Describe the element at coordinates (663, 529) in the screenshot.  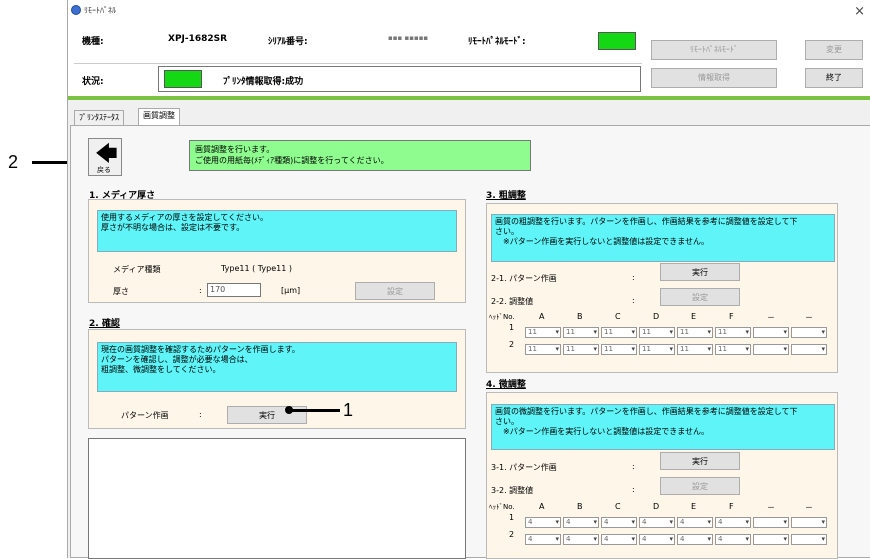
I see `fine-grid: ABCDEF－－14444442444444` at that location.